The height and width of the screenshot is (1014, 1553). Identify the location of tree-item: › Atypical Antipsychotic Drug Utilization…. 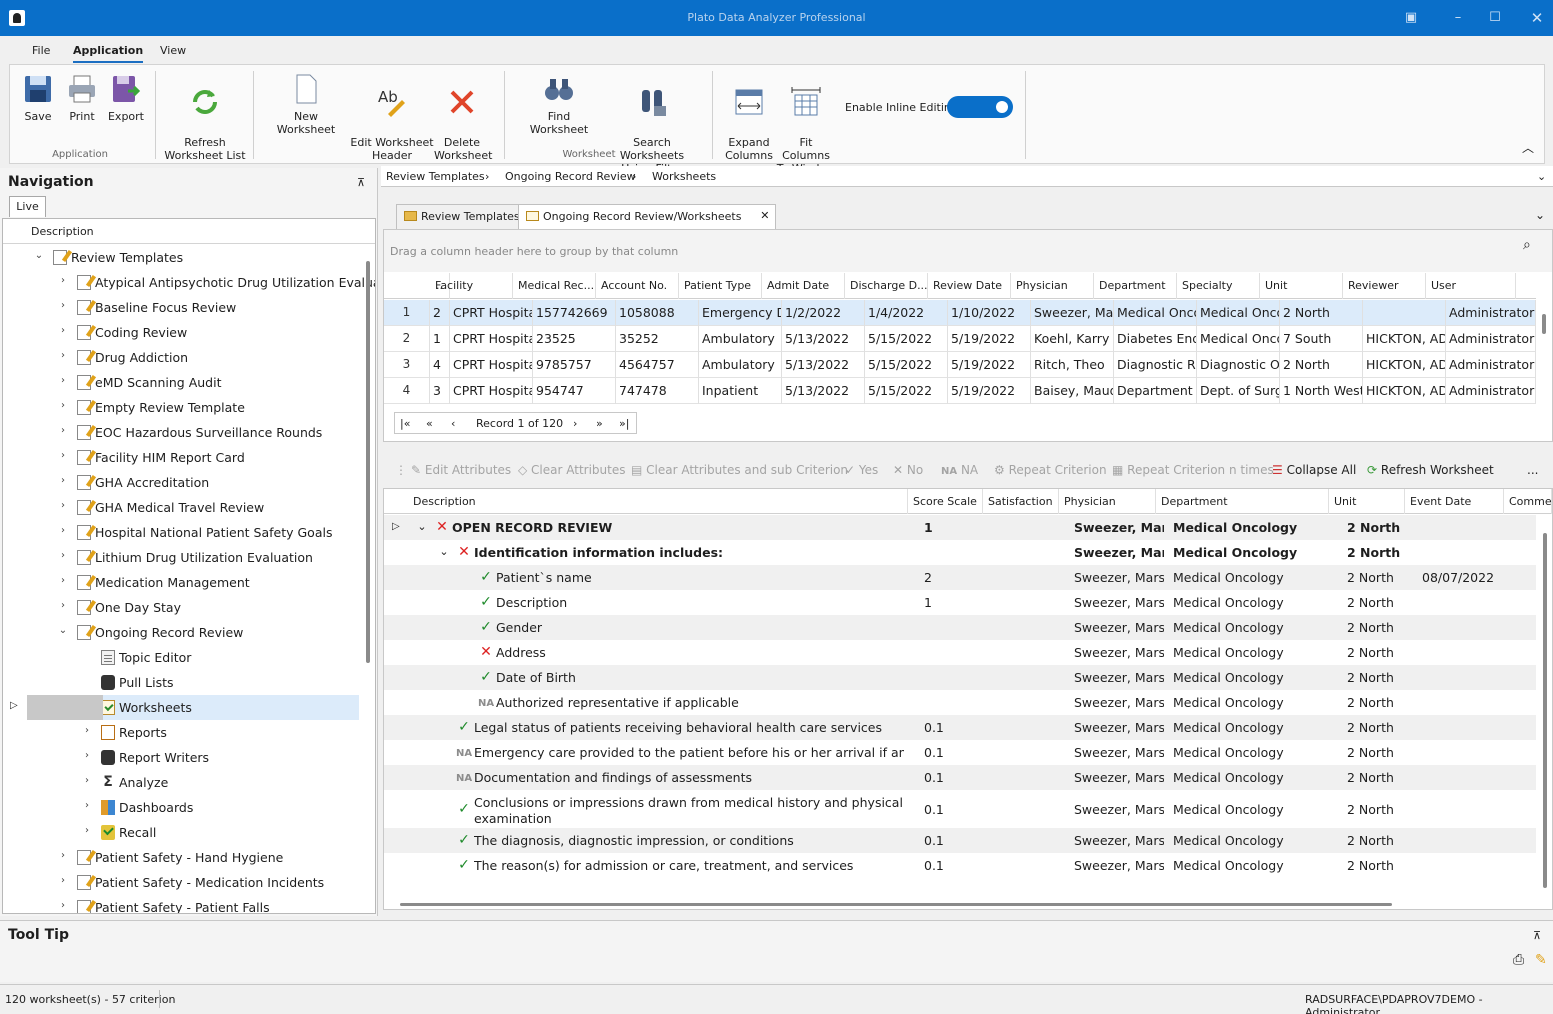
(189, 282).